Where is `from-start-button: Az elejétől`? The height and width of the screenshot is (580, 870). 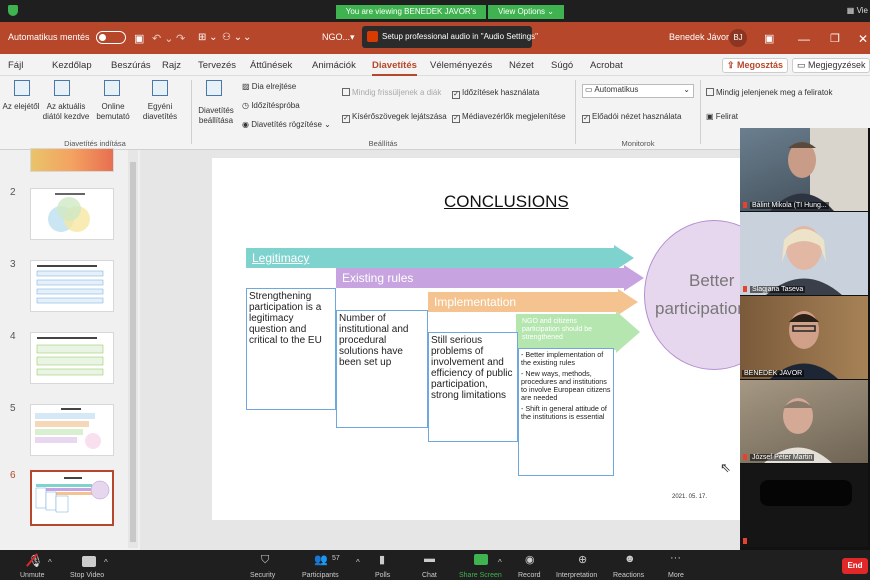
from-start-button: Az elejétől is located at coordinates (21, 107).